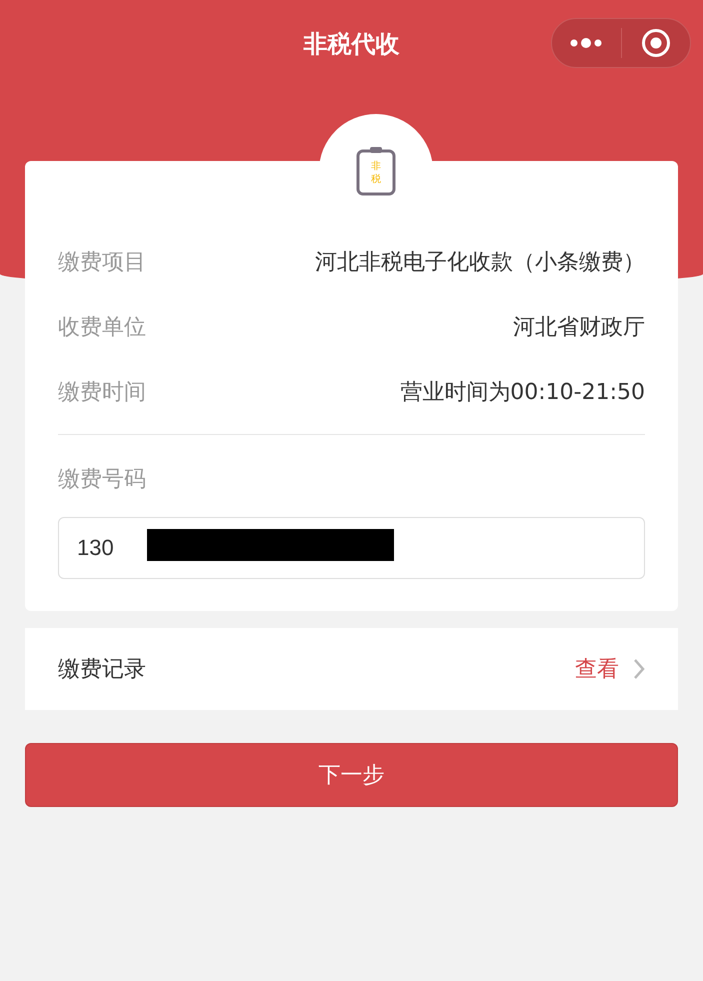 The image size is (703, 981). I want to click on field-value: 130, so click(95, 548).